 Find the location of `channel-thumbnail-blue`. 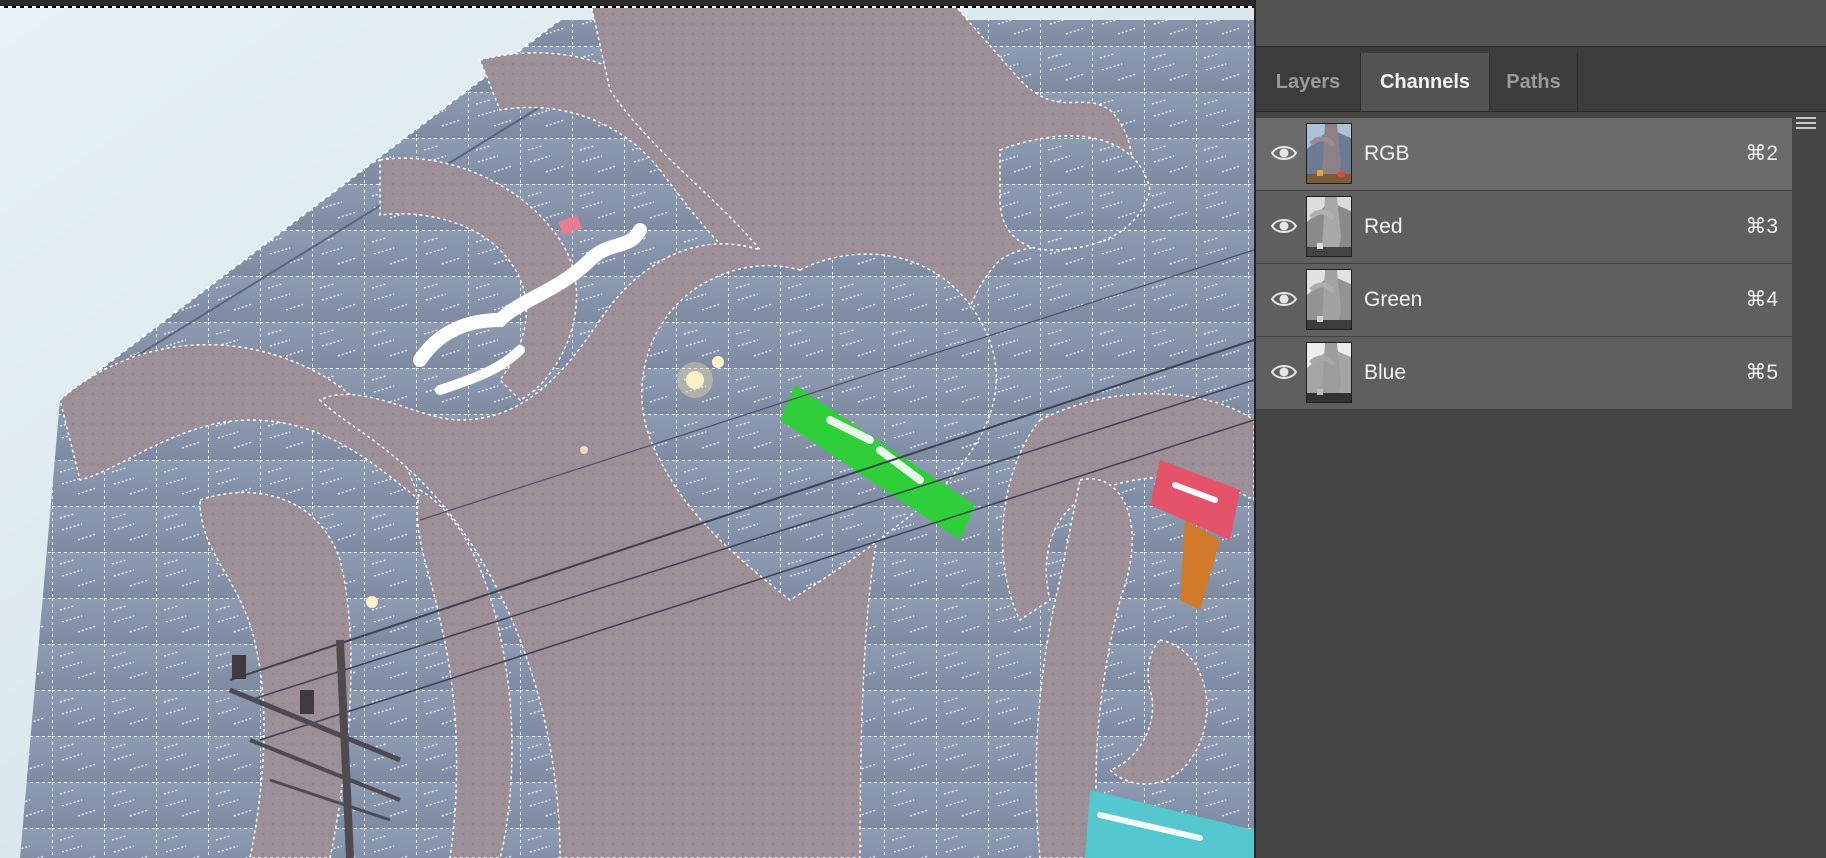

channel-thumbnail-blue is located at coordinates (1329, 372).